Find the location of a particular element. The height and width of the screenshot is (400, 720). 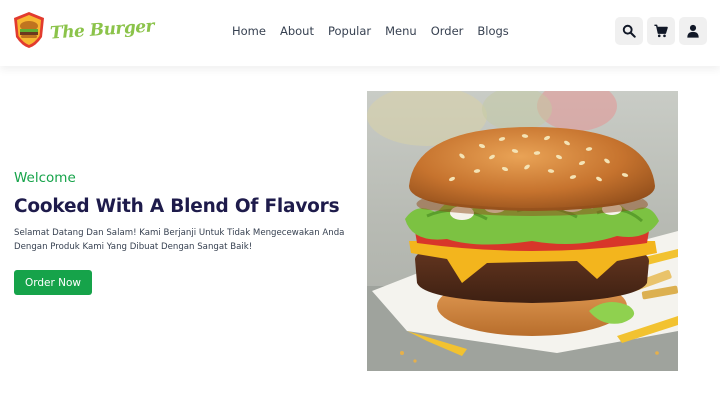

burger-logo-icon is located at coordinates (29, 30).